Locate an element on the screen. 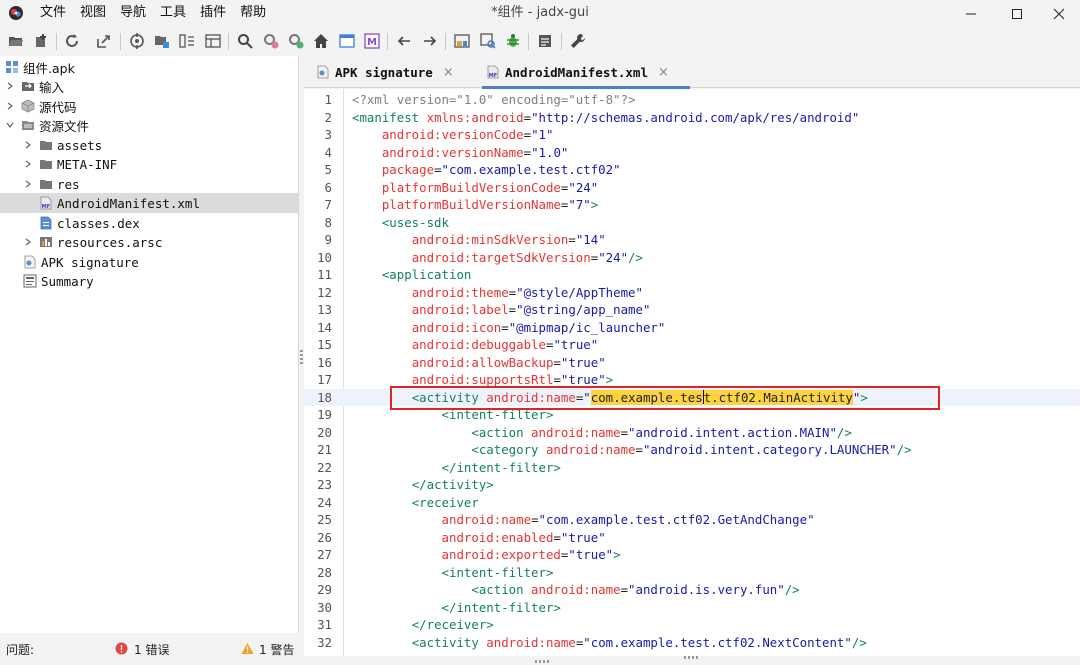 The image size is (1080, 665). tree-item-res: res is located at coordinates (149, 184).